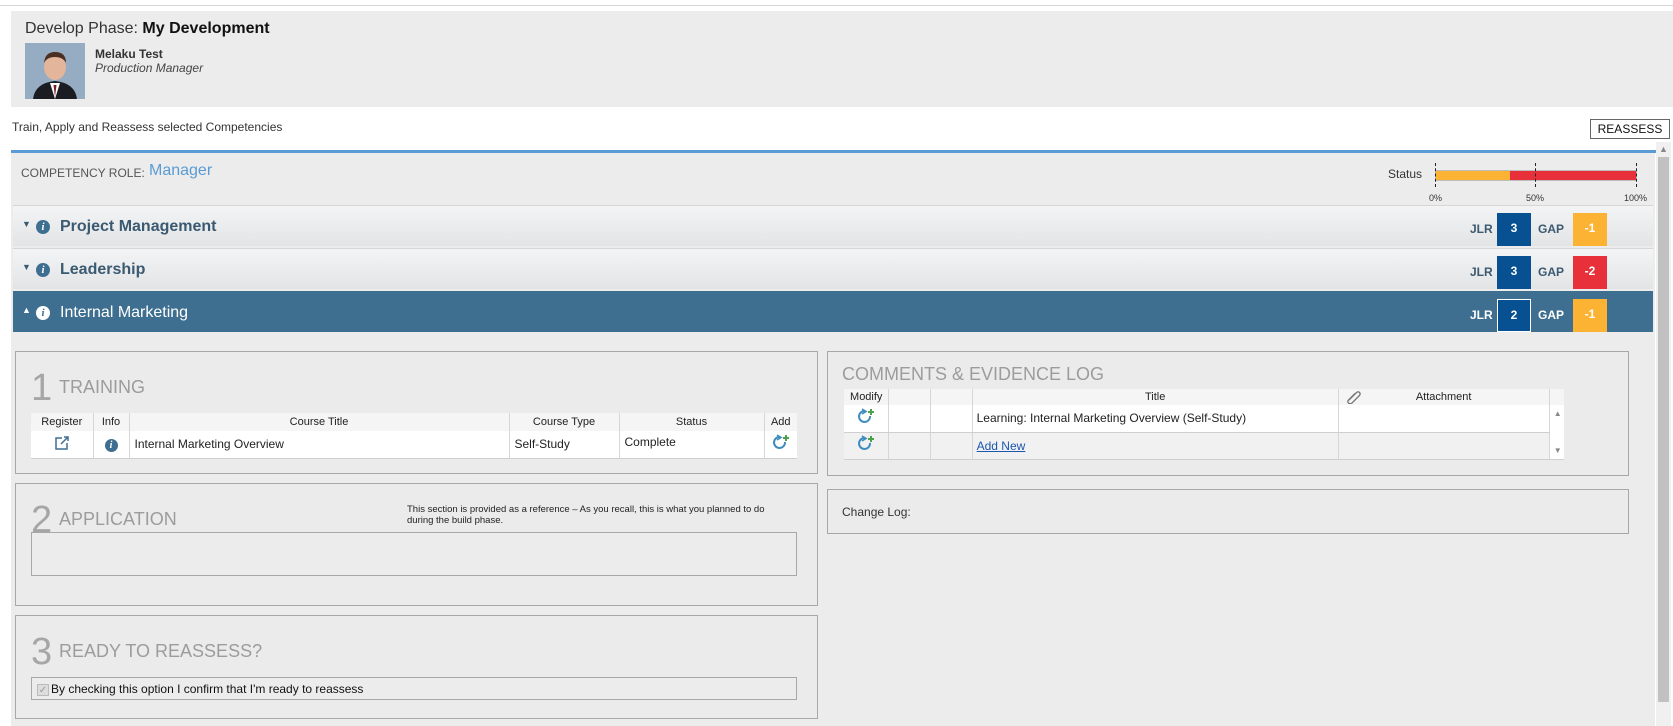 The height and width of the screenshot is (726, 1673). I want to click on column-header: Modify, so click(867, 397).